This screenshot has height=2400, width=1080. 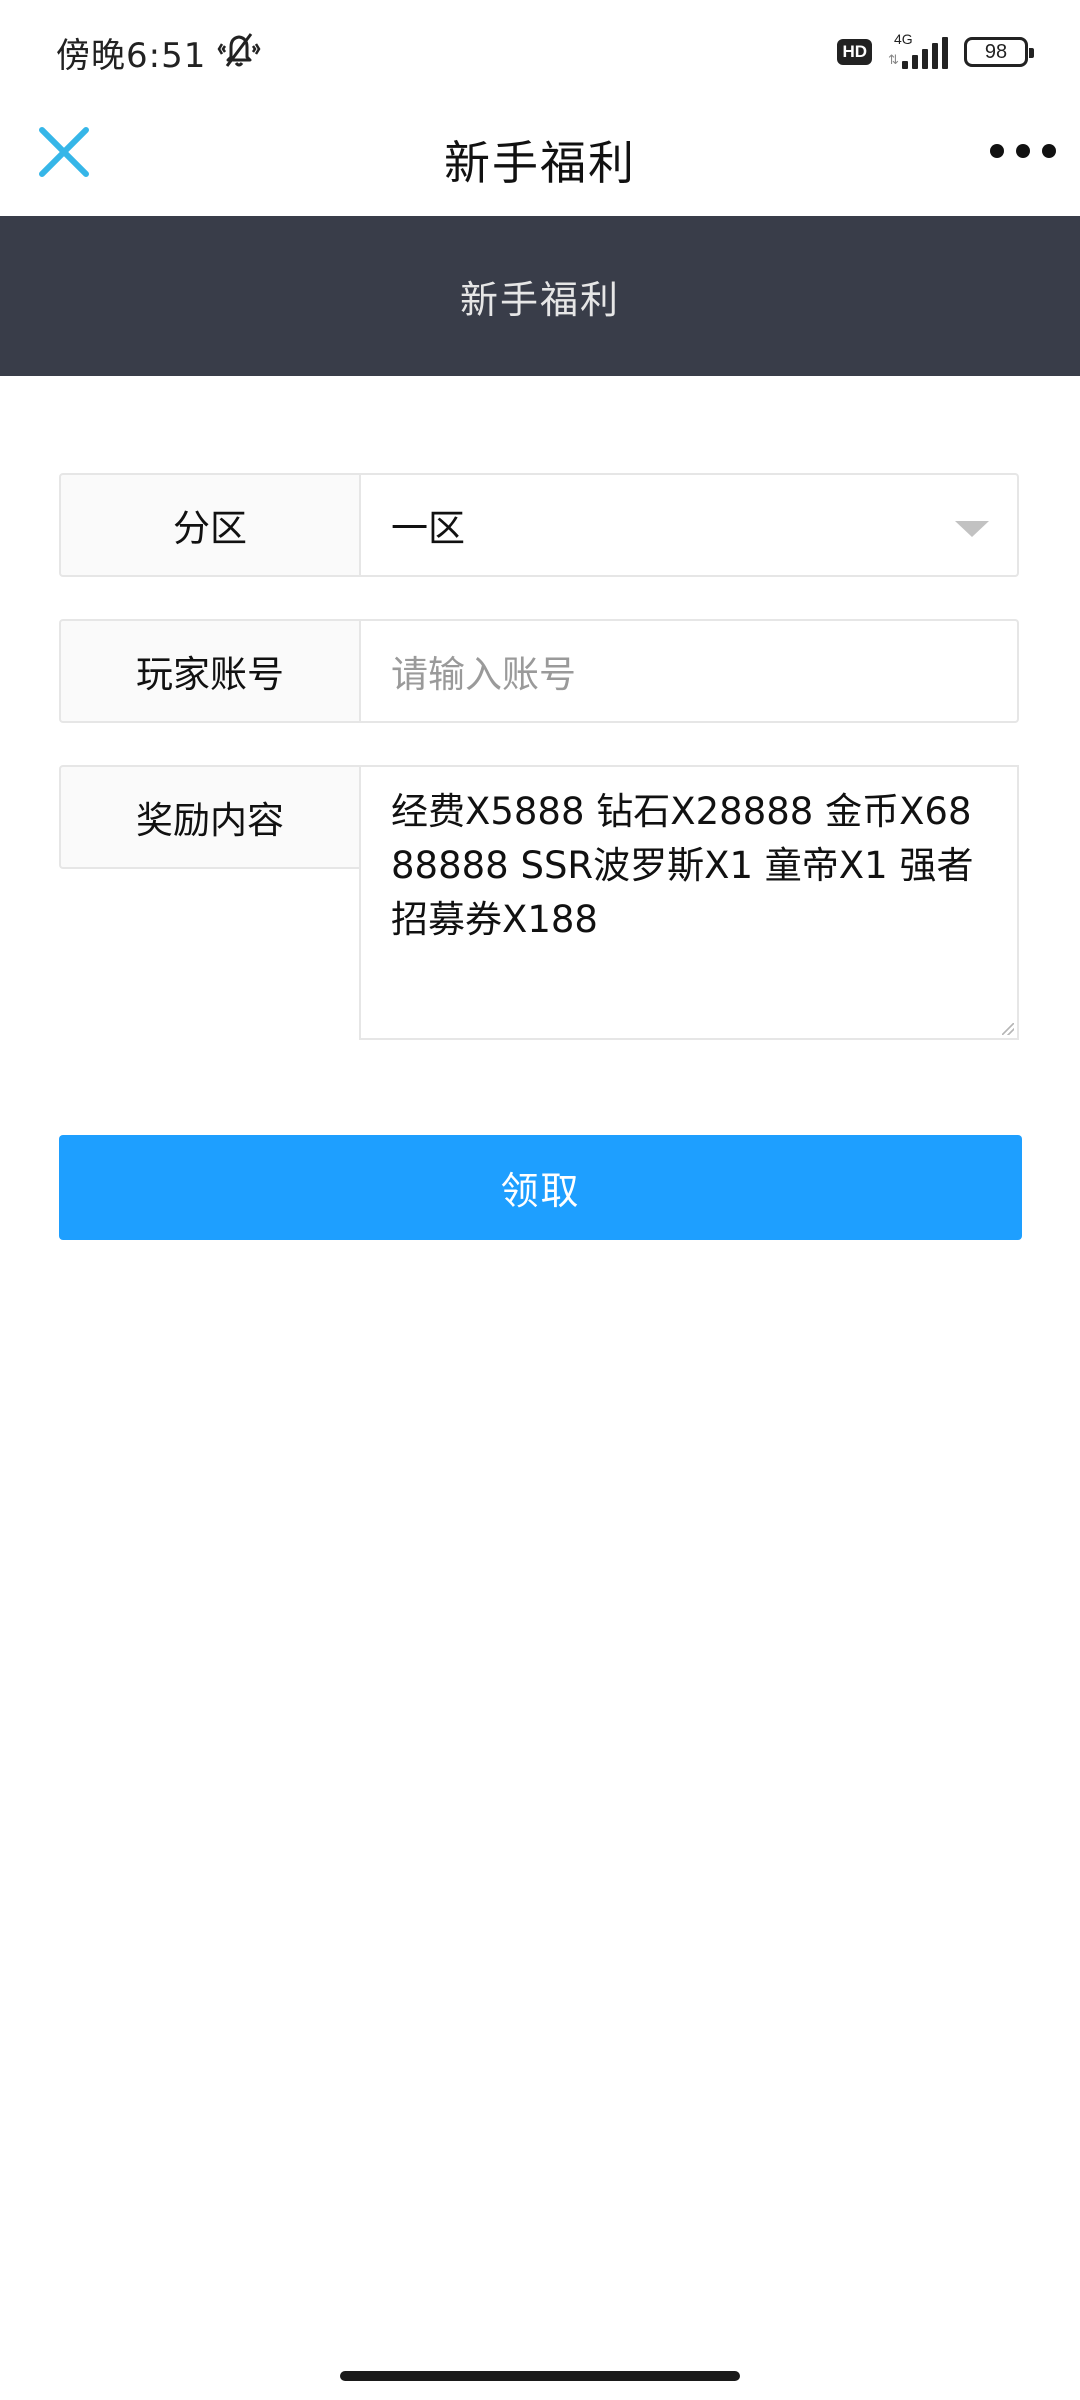 What do you see at coordinates (903, 39) in the screenshot?
I see `network-type: 4G` at bounding box center [903, 39].